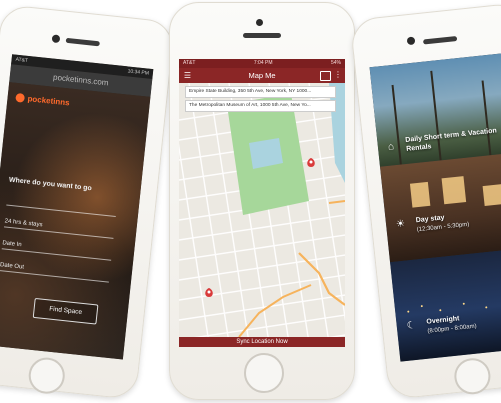  What do you see at coordinates (262, 342) in the screenshot?
I see `sync-location-button: Sync Location Now` at bounding box center [262, 342].